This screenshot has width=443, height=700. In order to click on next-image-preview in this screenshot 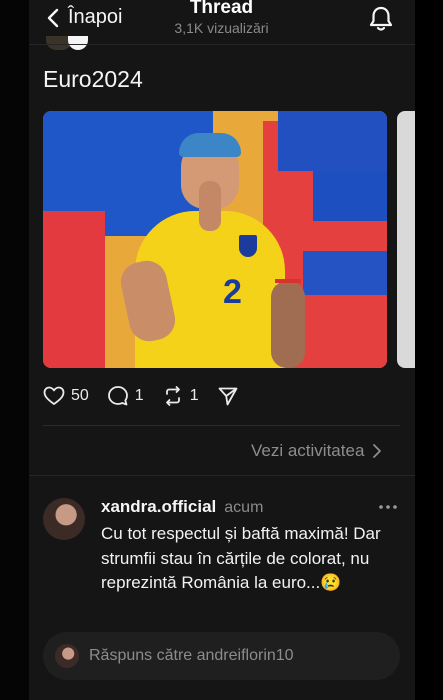, I will do `click(406, 239)`.